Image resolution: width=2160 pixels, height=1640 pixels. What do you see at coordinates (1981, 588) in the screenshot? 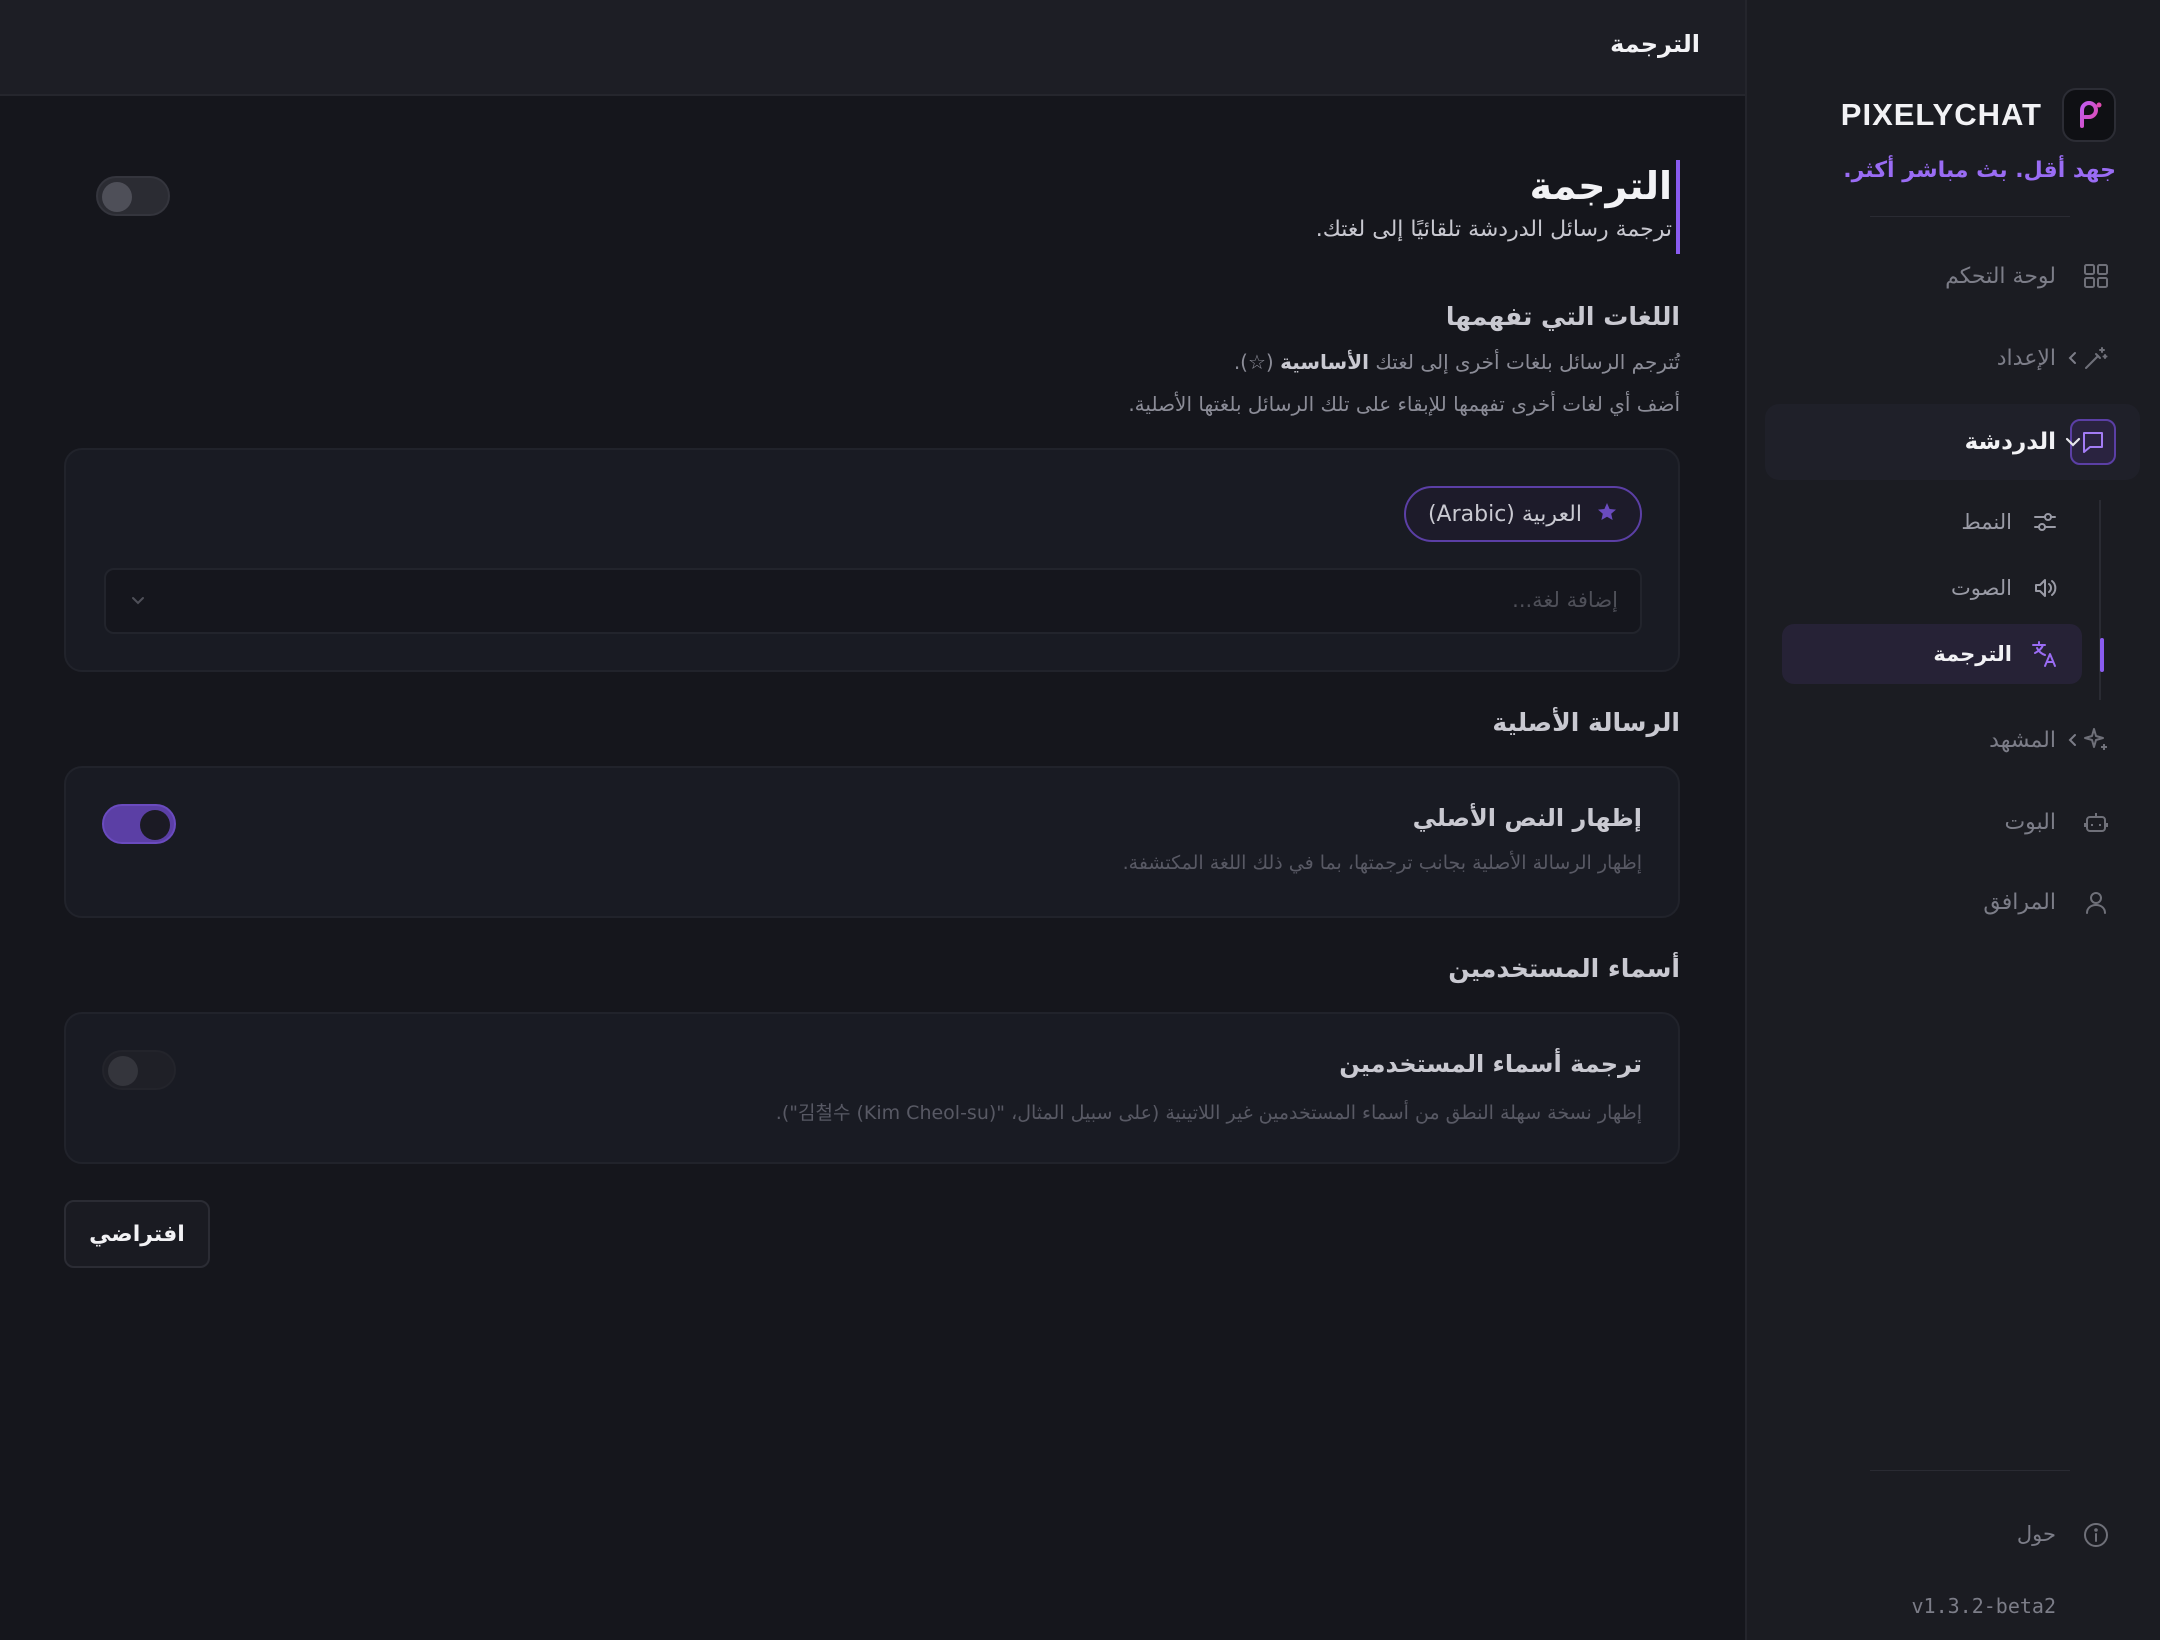
I see `sidebar-subitem-label: الصوت` at bounding box center [1981, 588].